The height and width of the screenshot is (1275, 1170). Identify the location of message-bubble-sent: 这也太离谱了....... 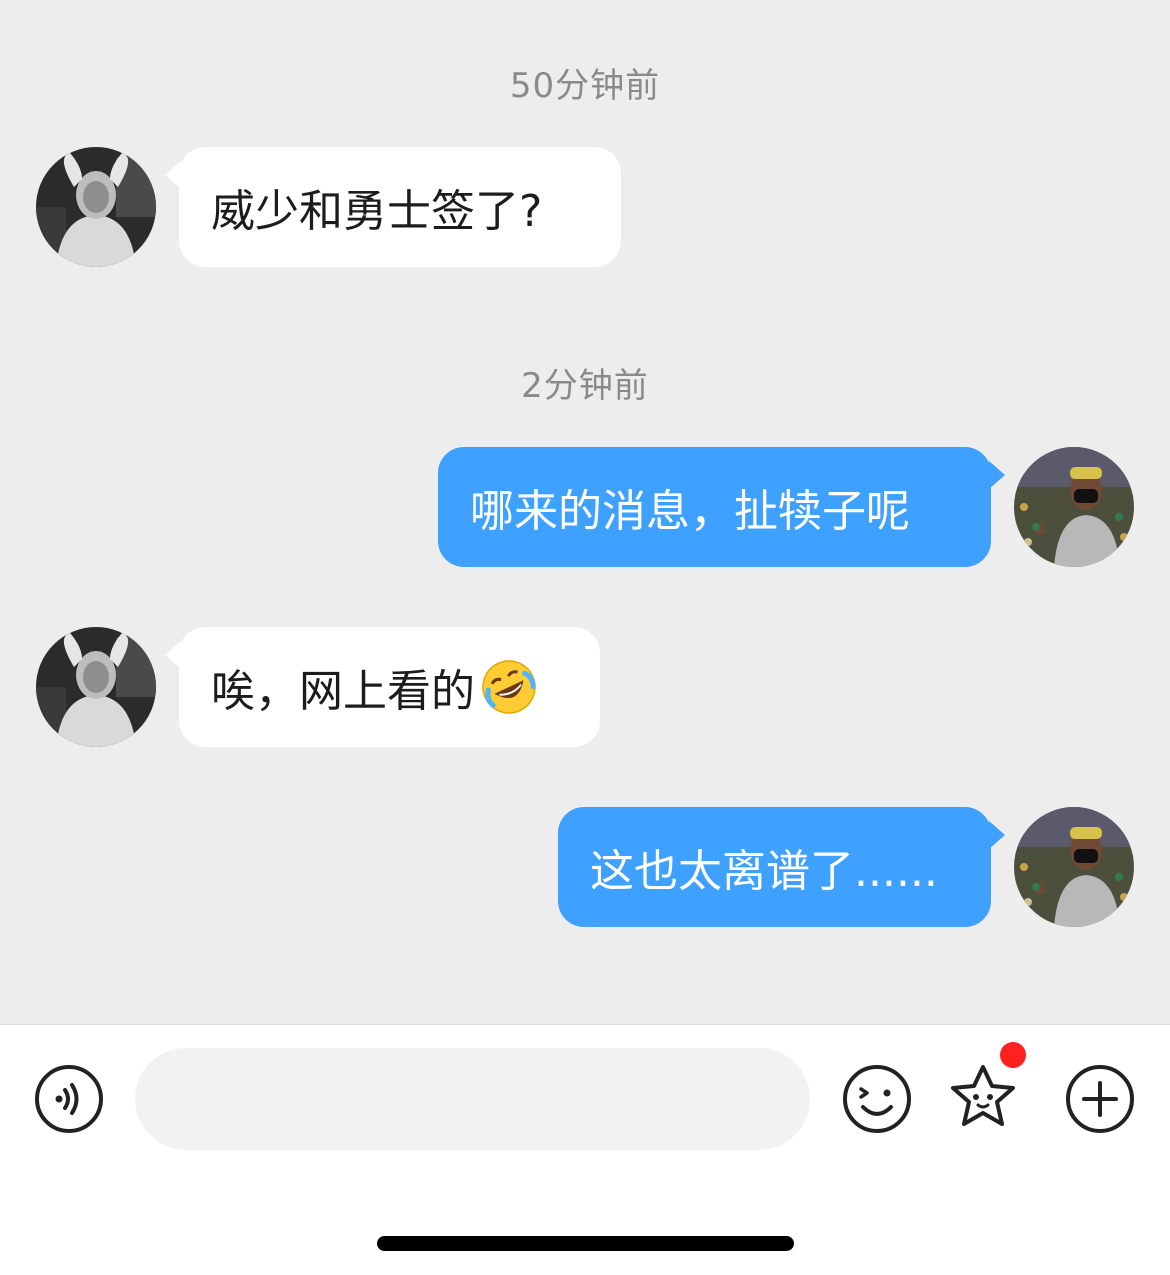
(781, 867).